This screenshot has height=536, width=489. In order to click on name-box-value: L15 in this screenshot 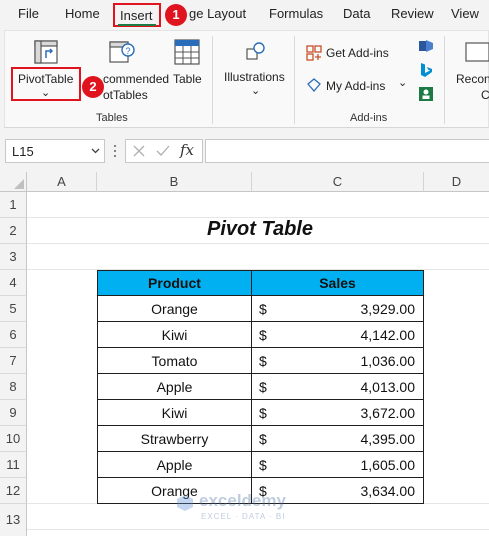, I will do `click(23, 151)`.